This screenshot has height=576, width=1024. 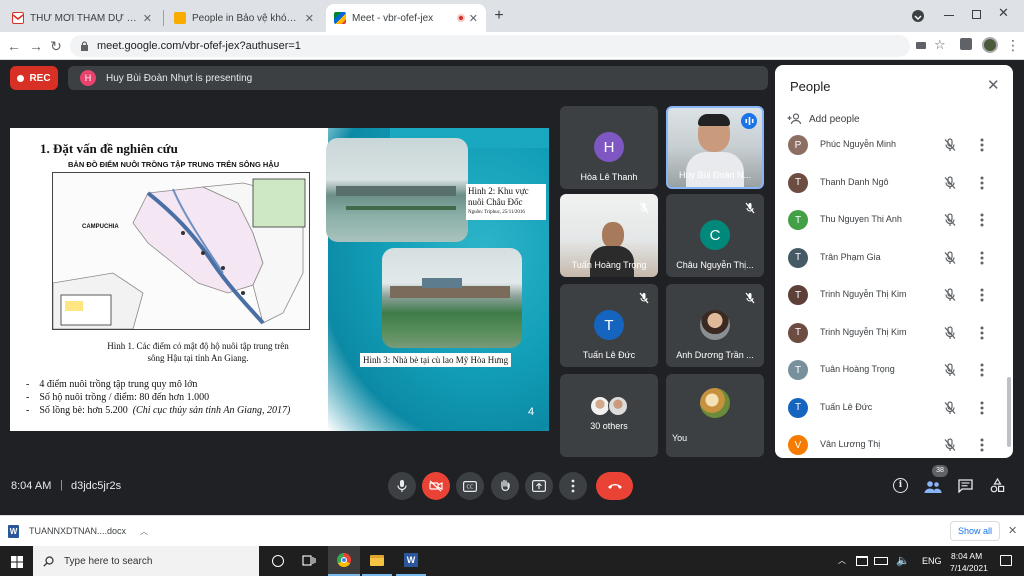 What do you see at coordinates (393, 18) in the screenshot?
I see `tab-title: Meet - vbr-ofef-jex` at bounding box center [393, 18].